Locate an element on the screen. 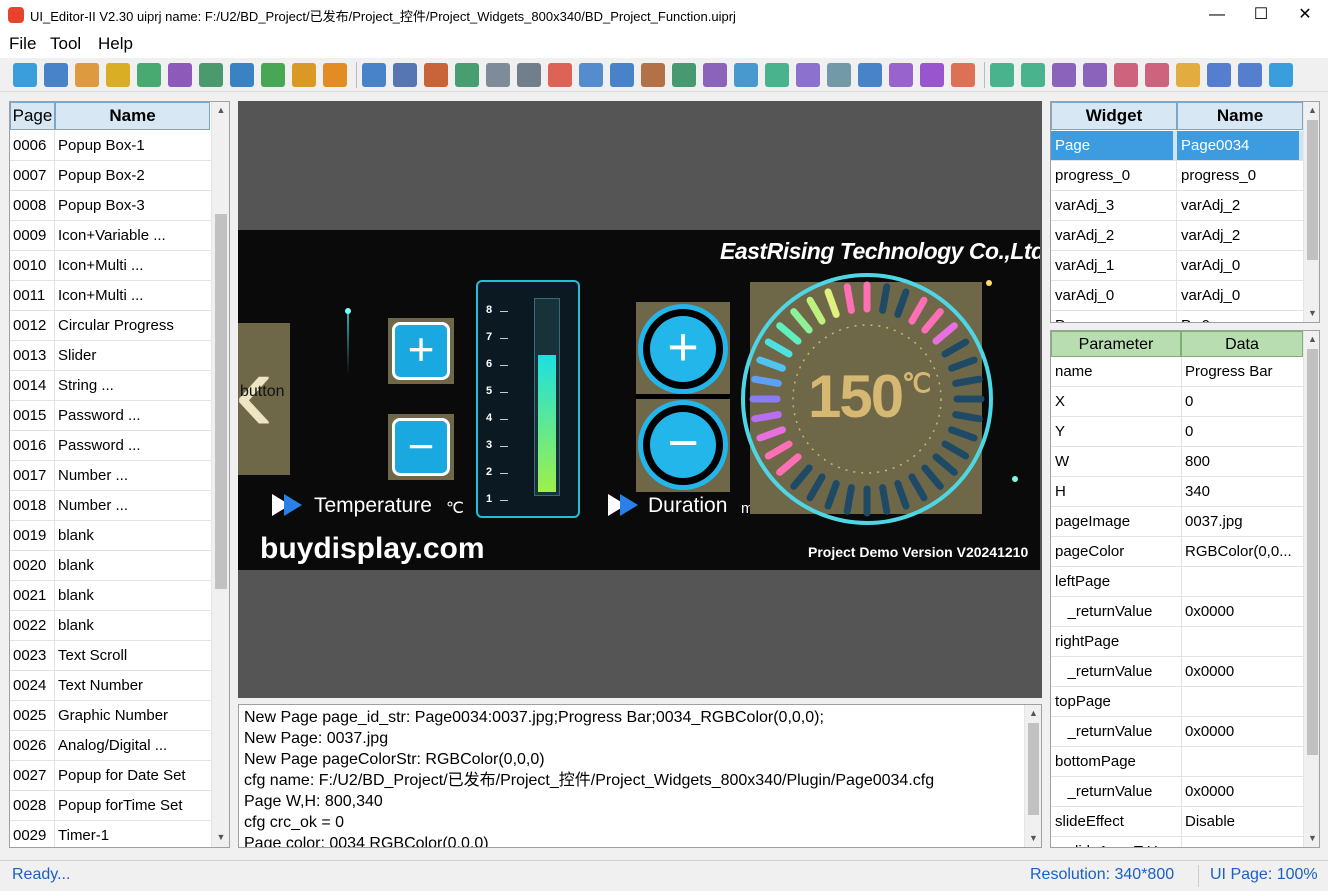  widgets-scrollbar: ▲ ▼ is located at coordinates (1311, 212).